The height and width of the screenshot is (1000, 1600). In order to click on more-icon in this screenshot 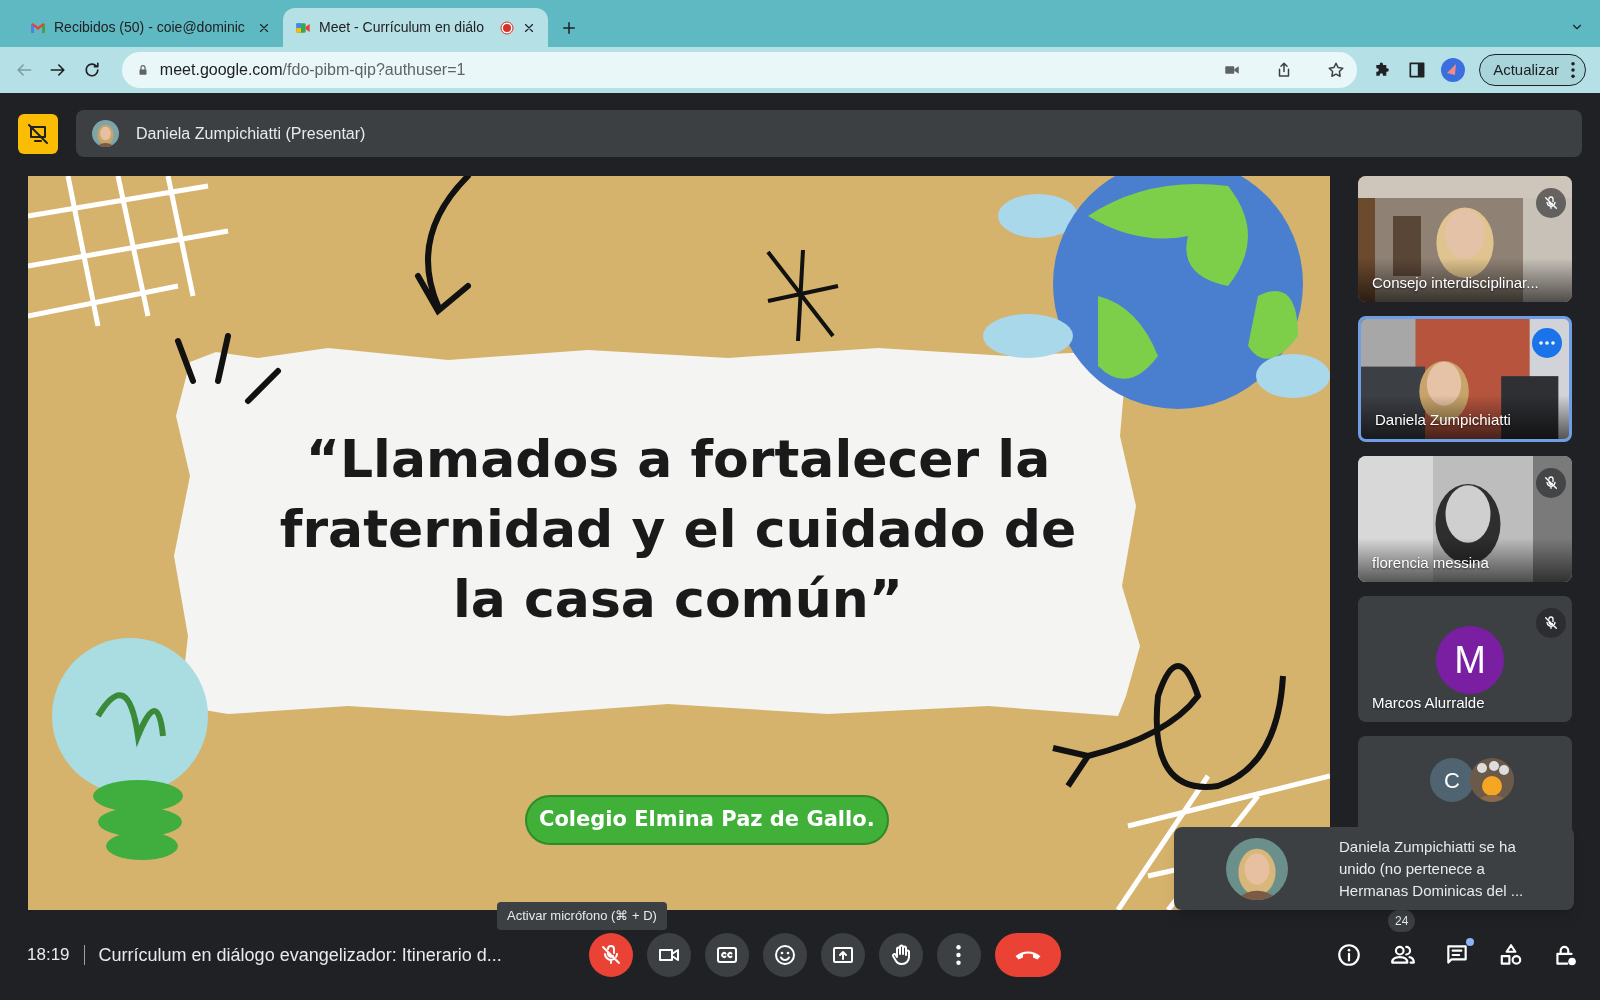, I will do `click(959, 955)`.